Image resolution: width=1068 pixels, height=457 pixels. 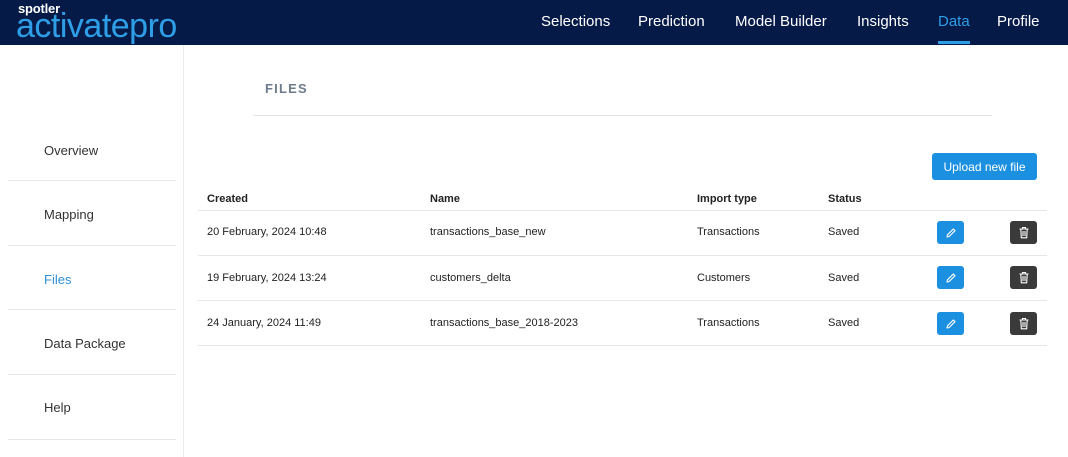 I want to click on nav-insights: Insights, so click(x=883, y=21).